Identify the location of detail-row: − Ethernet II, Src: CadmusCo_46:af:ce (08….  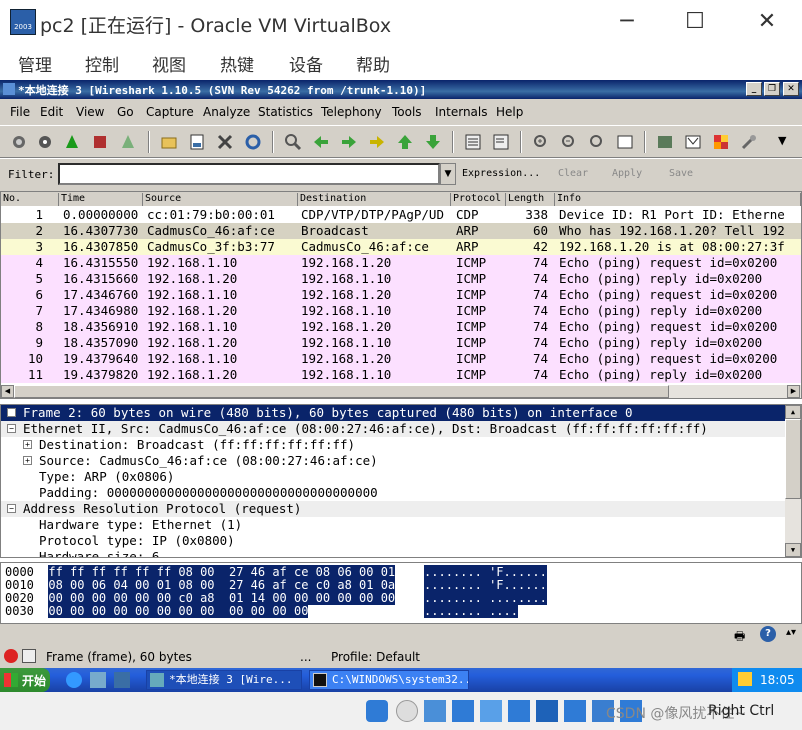
(393, 429).